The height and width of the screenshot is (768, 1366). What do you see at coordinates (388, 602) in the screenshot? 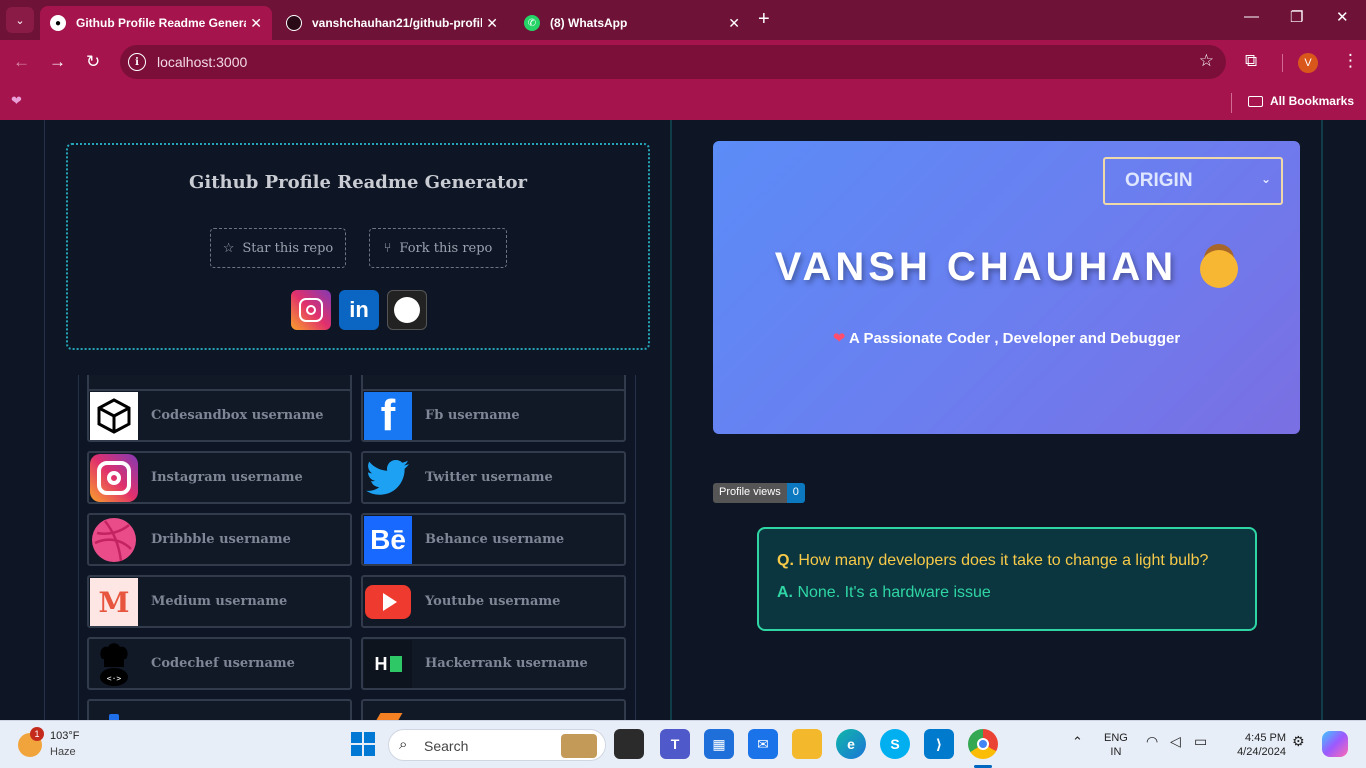
I see `youtube-icon` at bounding box center [388, 602].